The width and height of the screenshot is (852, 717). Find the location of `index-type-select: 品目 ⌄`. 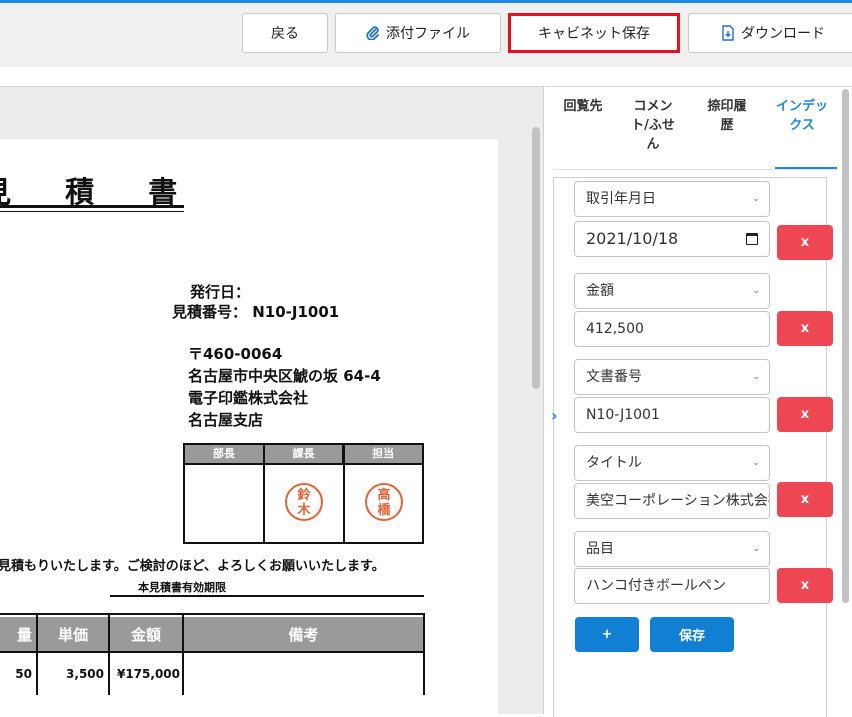

index-type-select: 品目 ⌄ is located at coordinates (672, 549).